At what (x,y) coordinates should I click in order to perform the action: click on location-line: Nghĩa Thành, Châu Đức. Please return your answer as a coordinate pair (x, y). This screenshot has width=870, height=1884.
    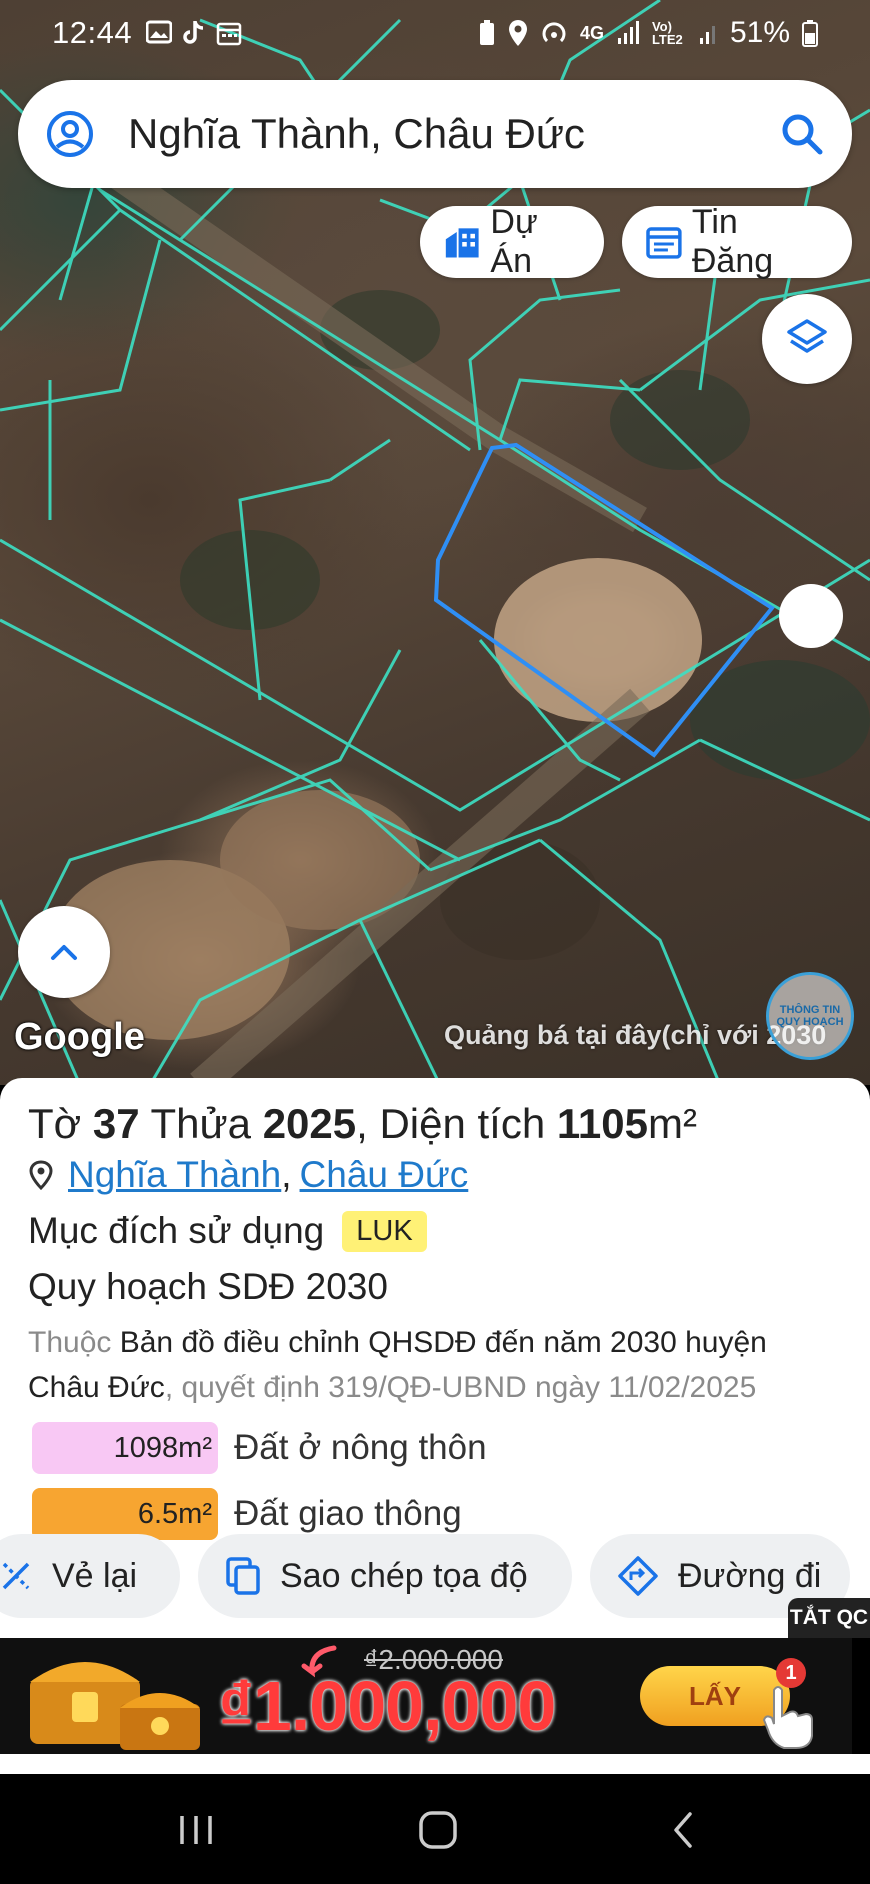
    Looking at the image, I should click on (435, 1175).